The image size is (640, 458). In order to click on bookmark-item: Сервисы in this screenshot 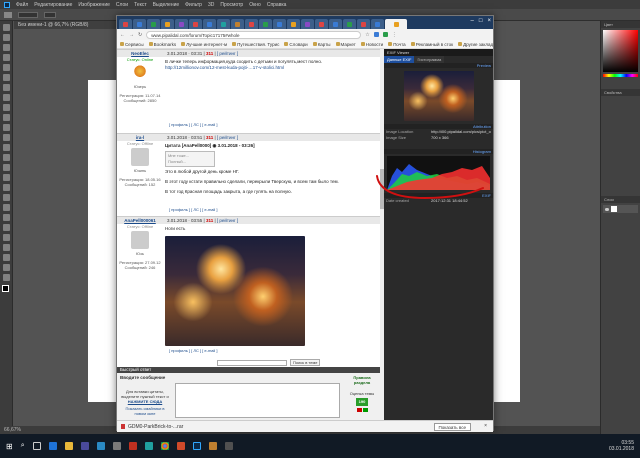, I will do `click(132, 44)`.